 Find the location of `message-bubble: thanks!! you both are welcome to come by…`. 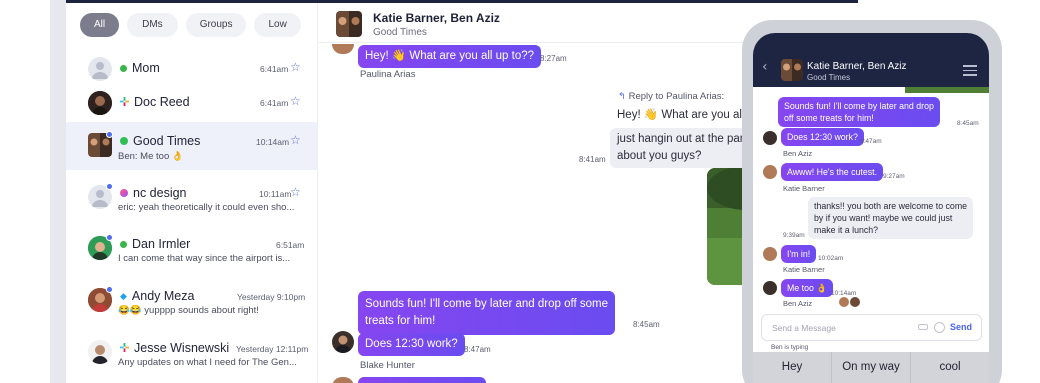

message-bubble: thanks!! you both are welcome to come by… is located at coordinates (891, 218).